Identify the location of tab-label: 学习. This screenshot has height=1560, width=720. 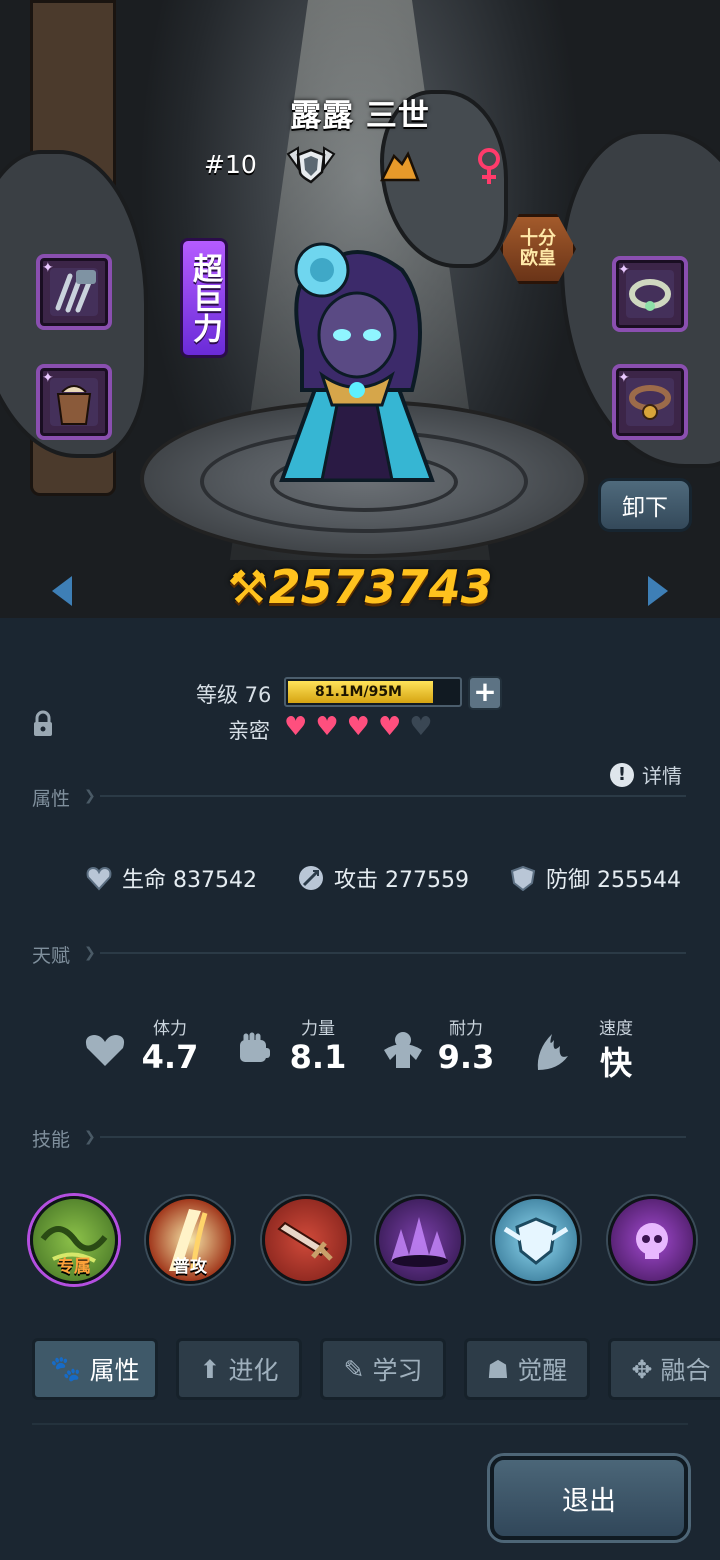
(397, 1370).